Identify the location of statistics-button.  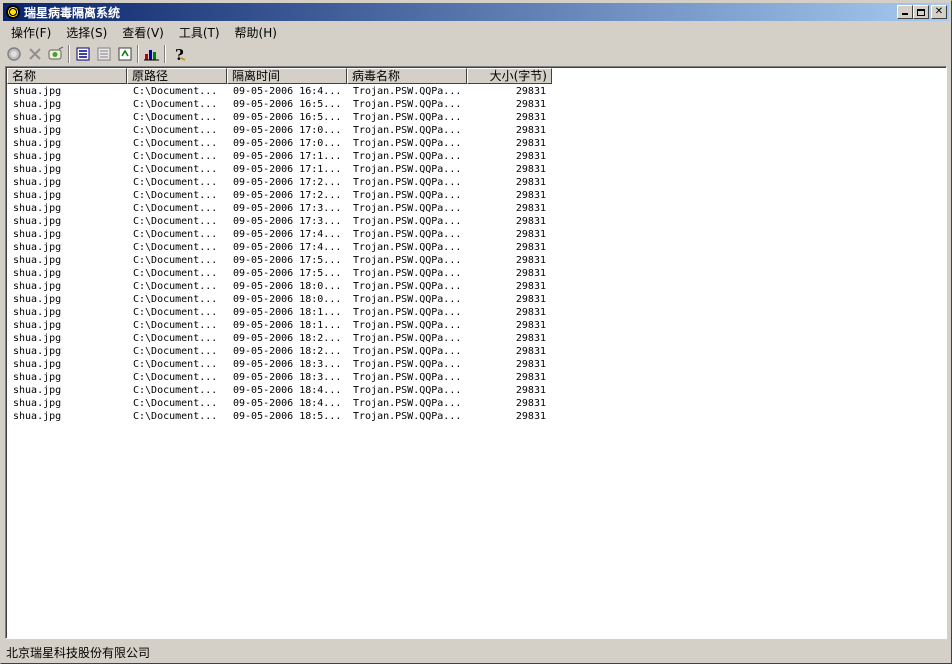
(151, 54).